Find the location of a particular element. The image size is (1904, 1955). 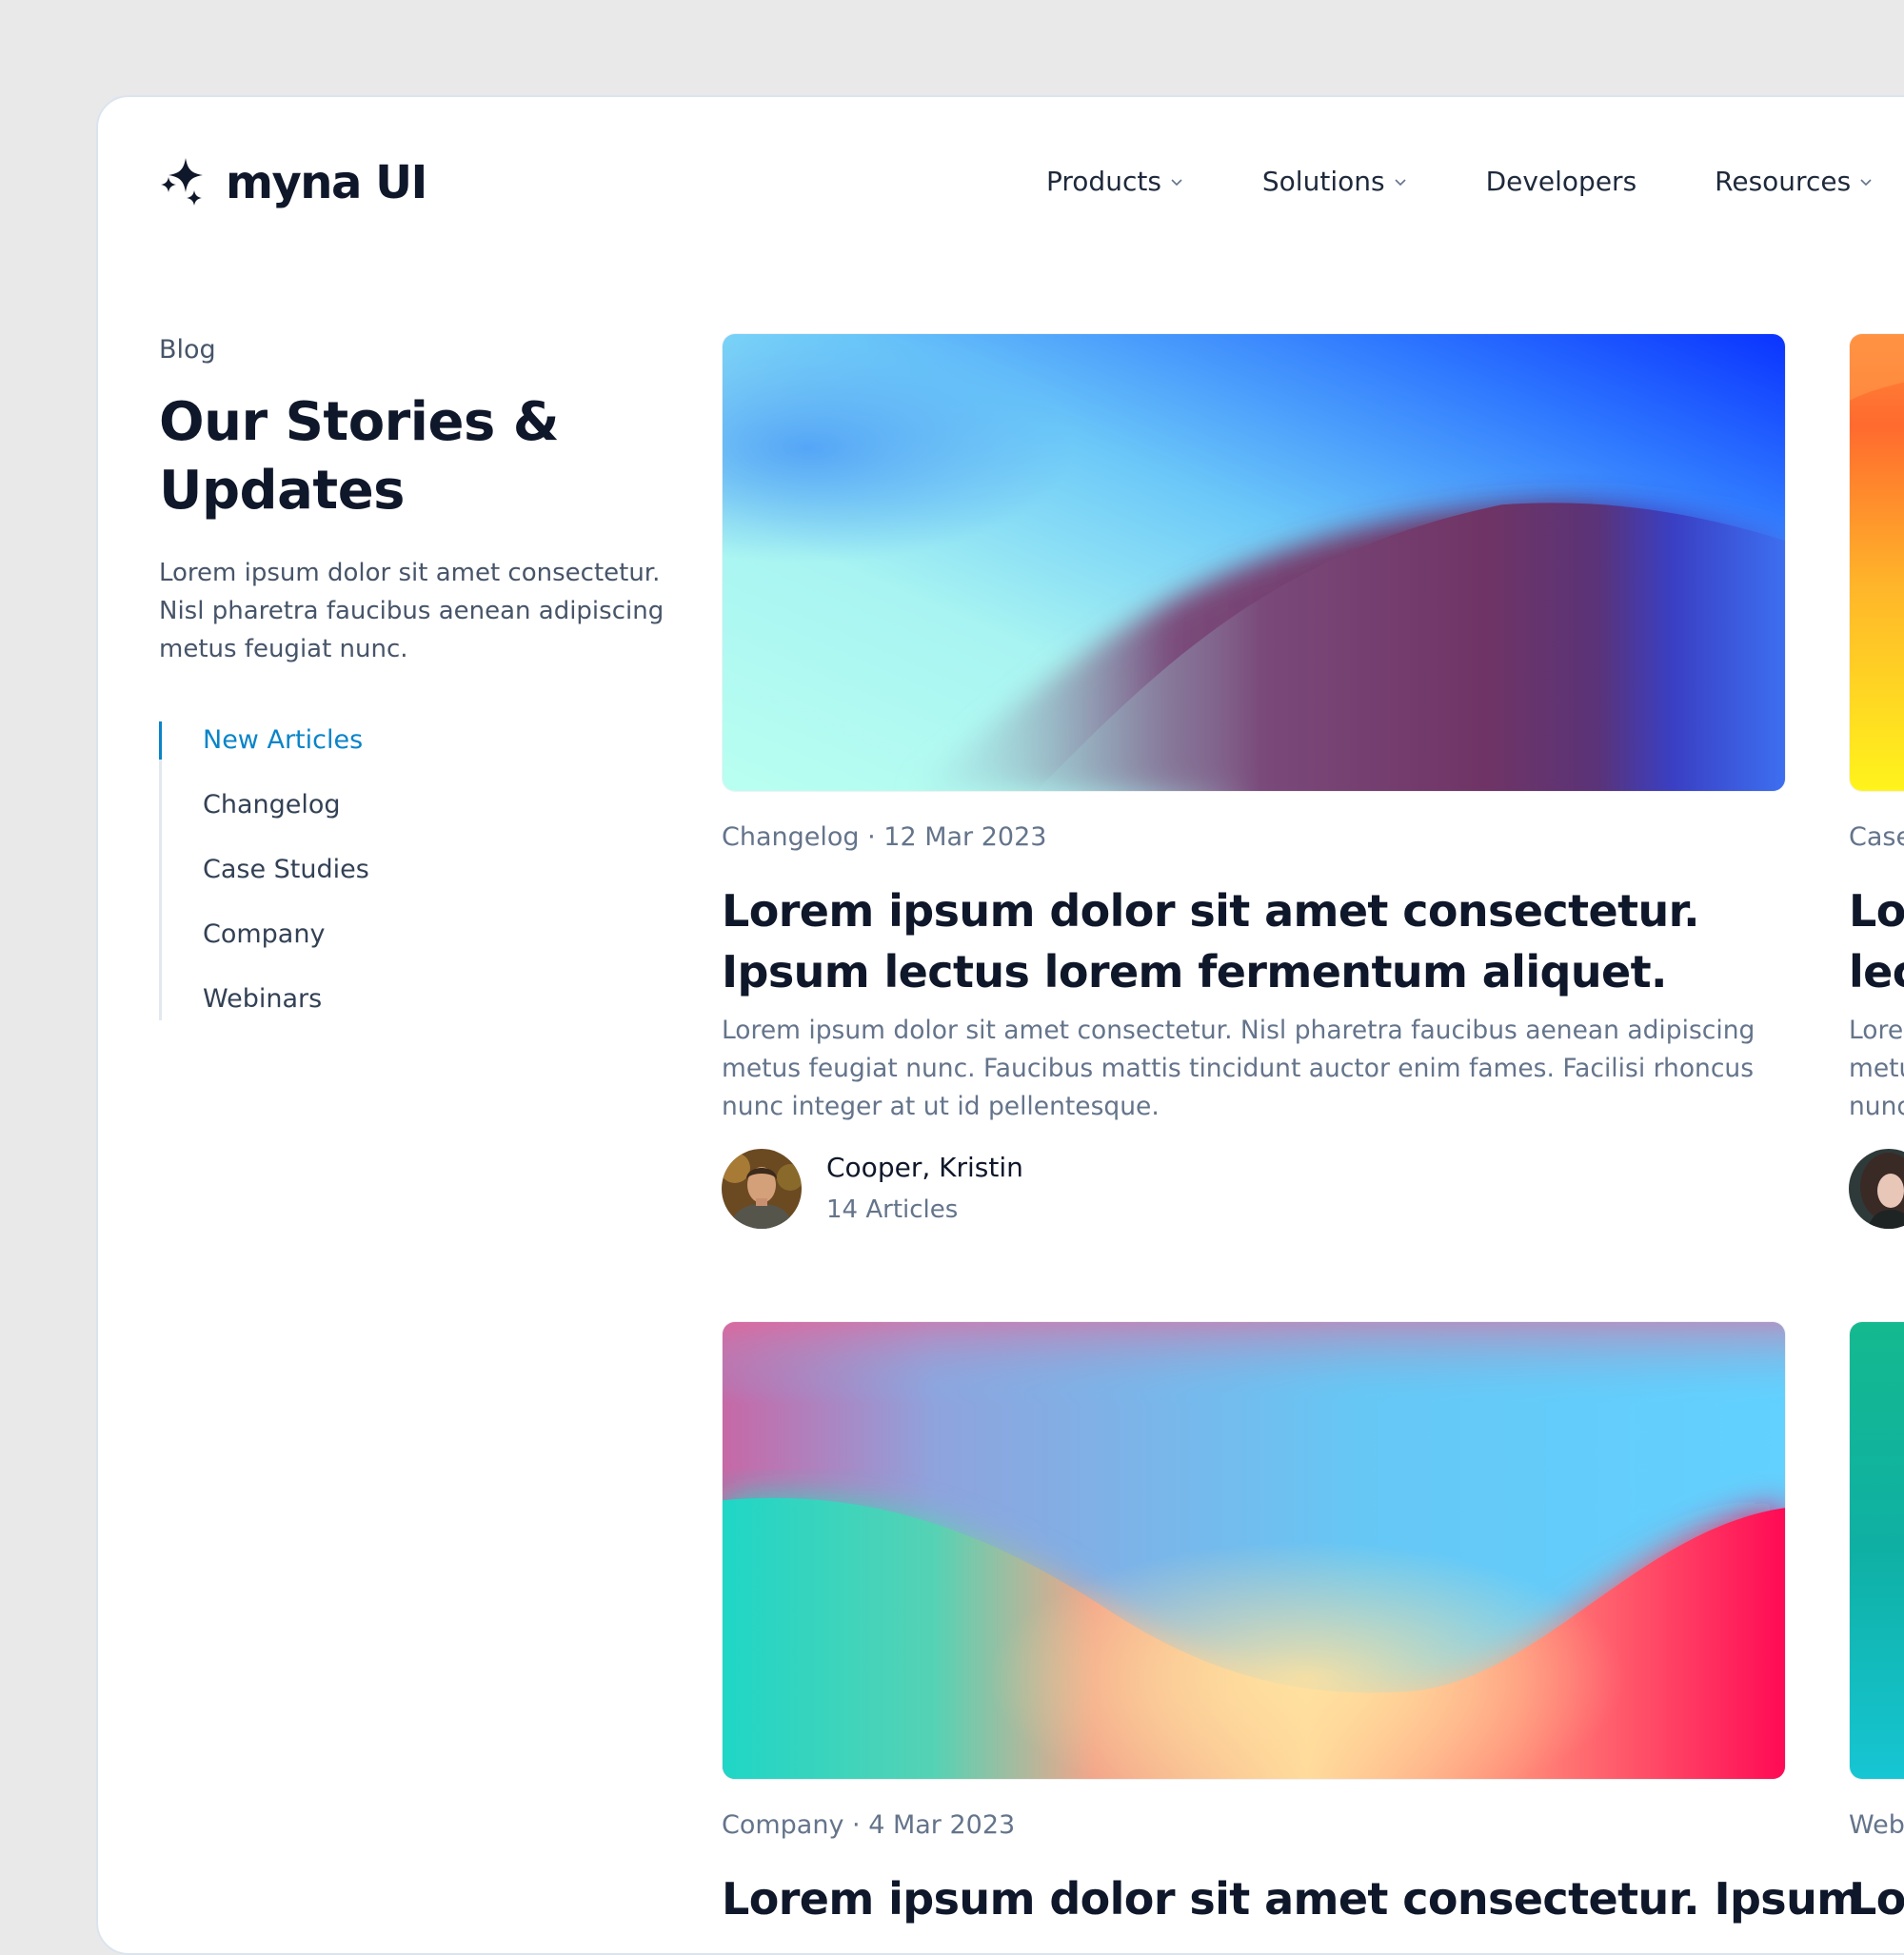

nav-item-label: Products is located at coordinates (1103, 181).